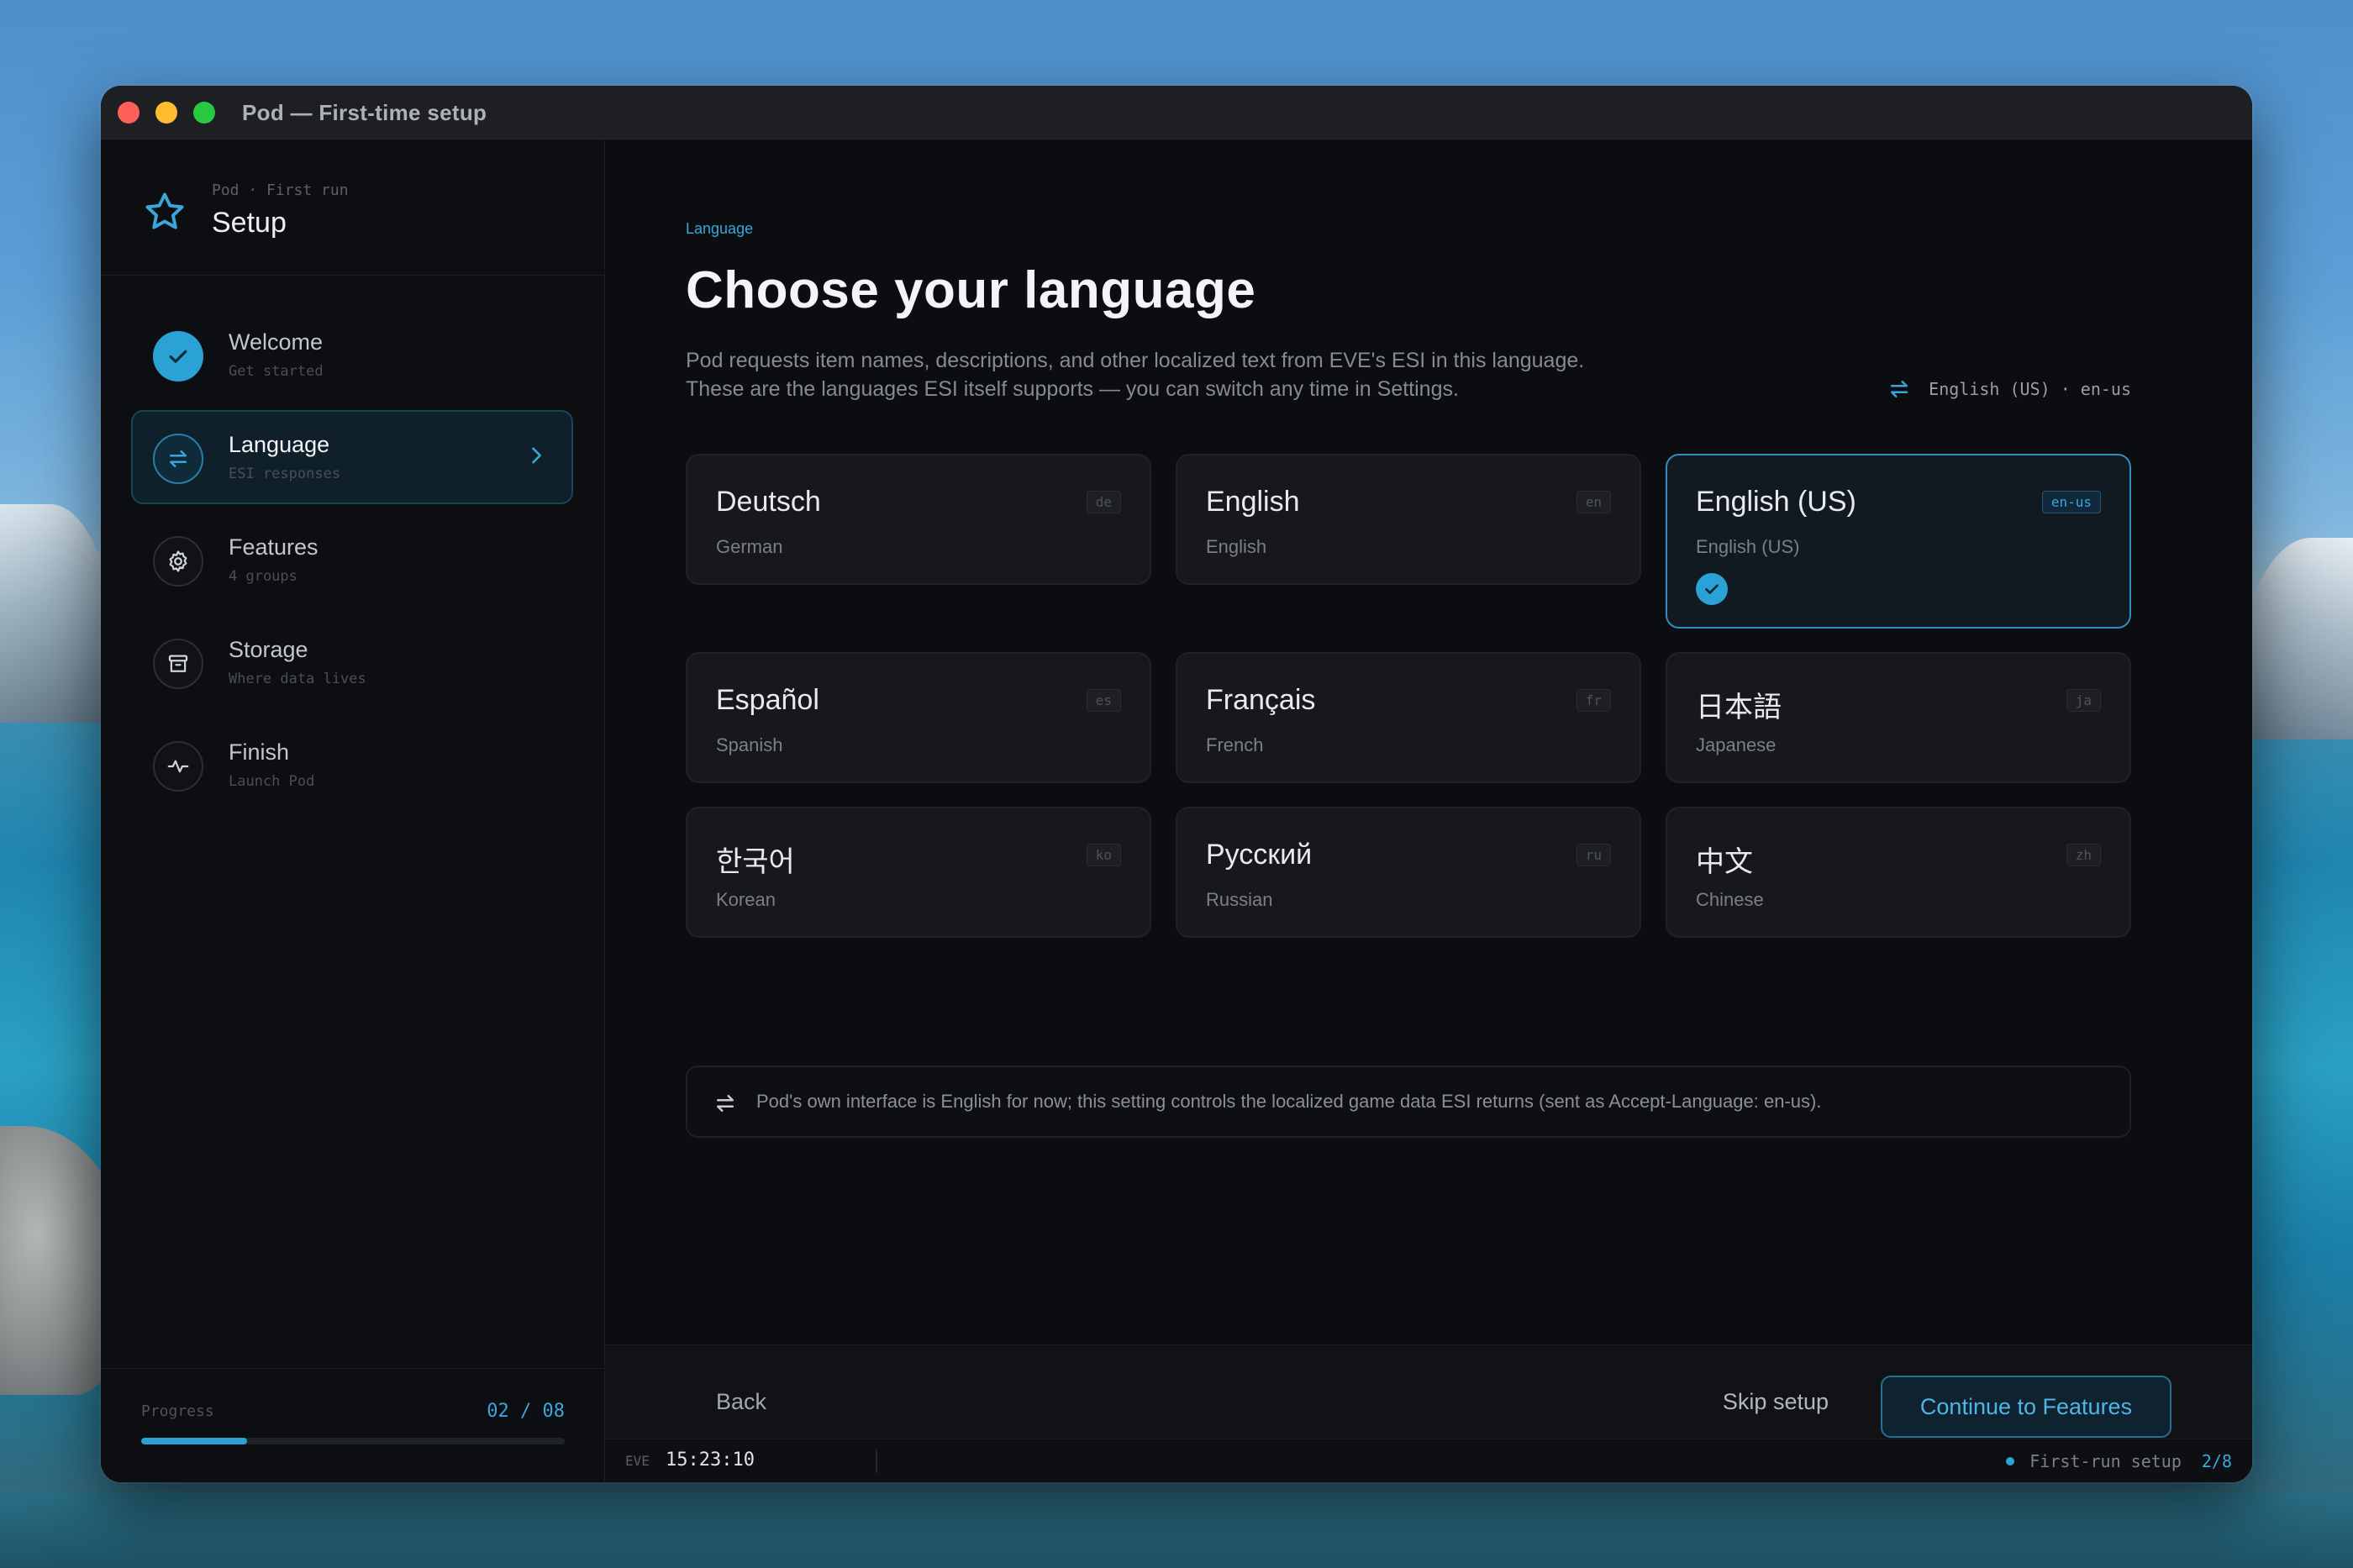 This screenshot has height=1568, width=2353. What do you see at coordinates (536, 456) in the screenshot?
I see `chevron-right-icon` at bounding box center [536, 456].